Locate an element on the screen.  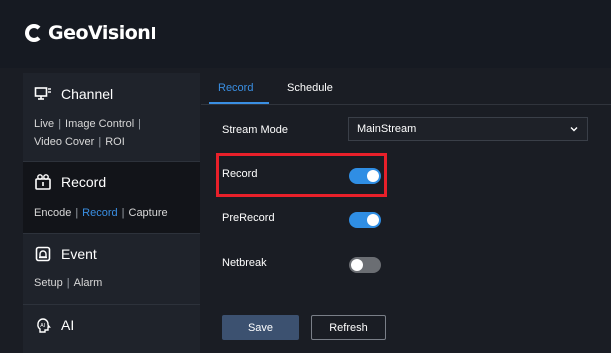
svg-text: AI is located at coordinates (42, 326).